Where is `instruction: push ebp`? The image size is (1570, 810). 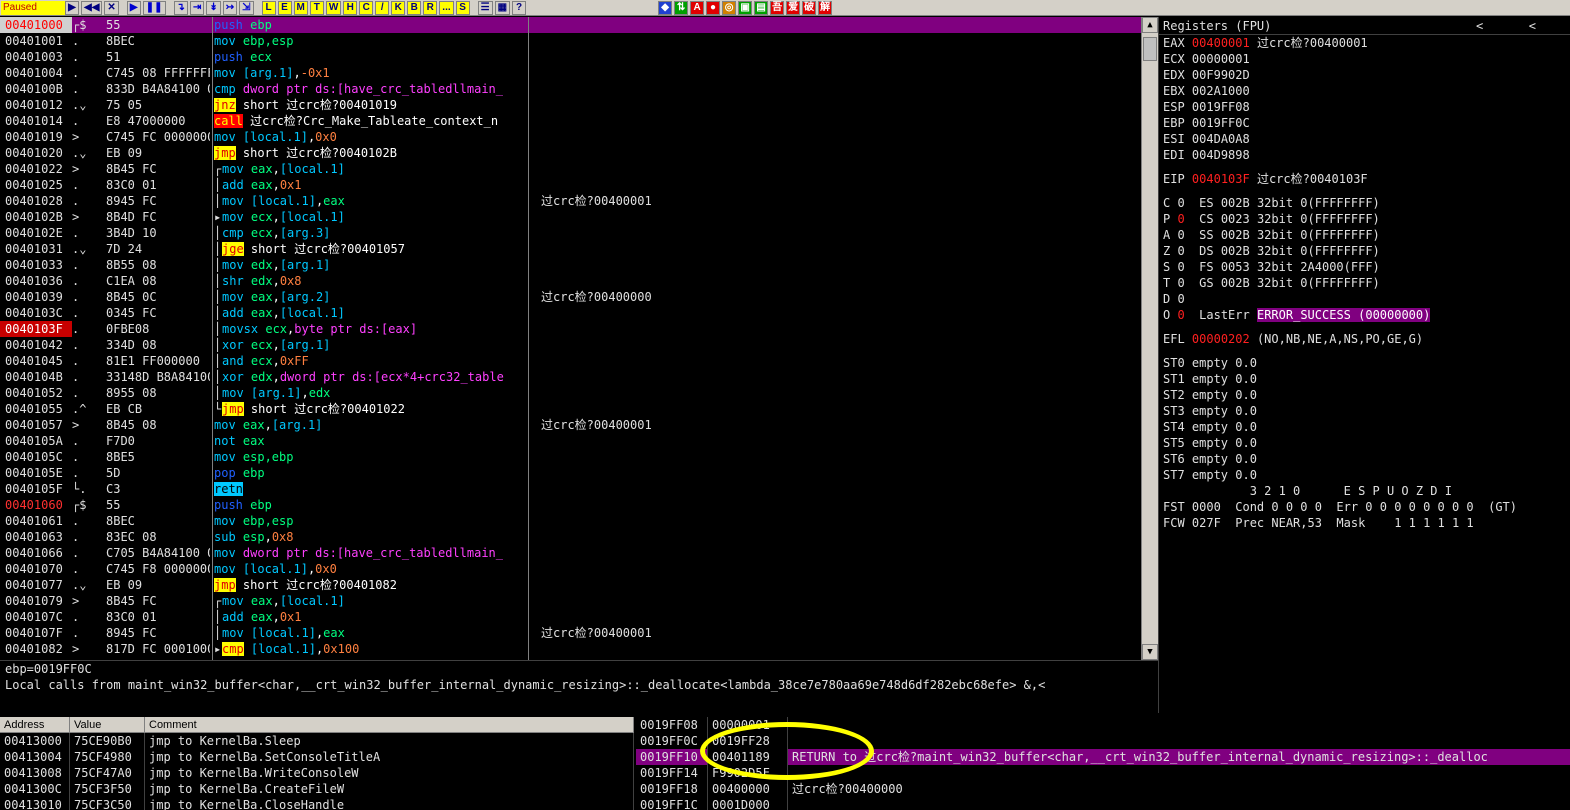
instruction: push ebp is located at coordinates (370, 505).